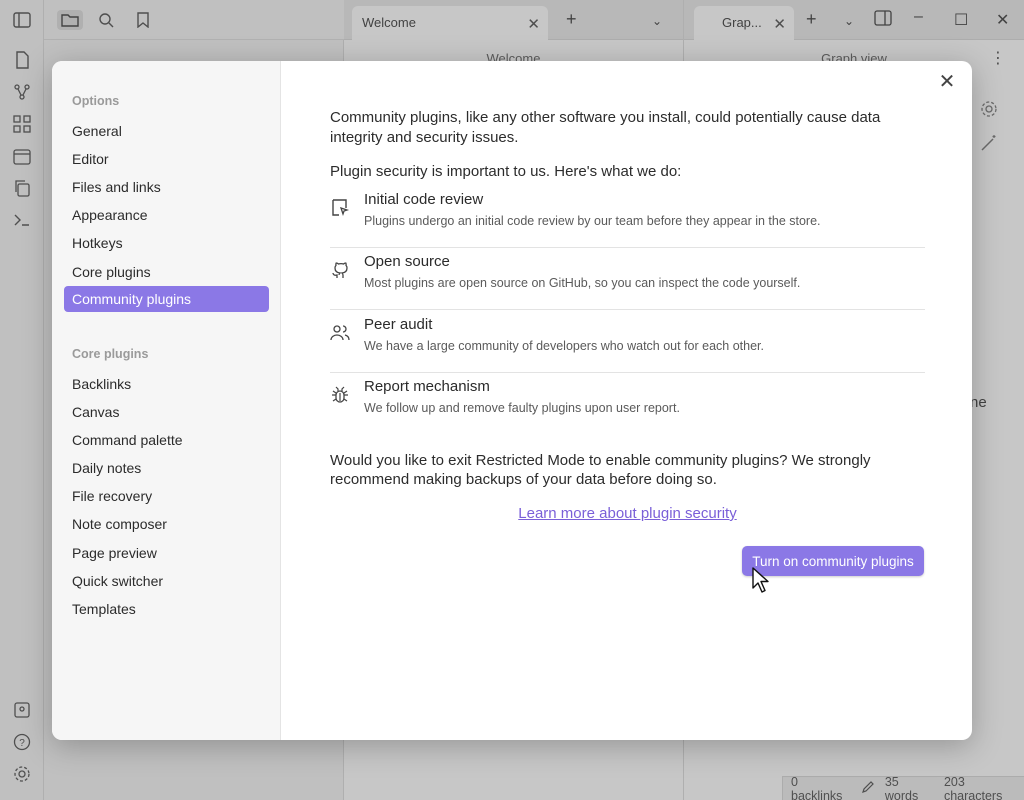  Describe the element at coordinates (166, 581) in the screenshot. I see `nav-item-quick-switcher: Quick switcher` at that location.